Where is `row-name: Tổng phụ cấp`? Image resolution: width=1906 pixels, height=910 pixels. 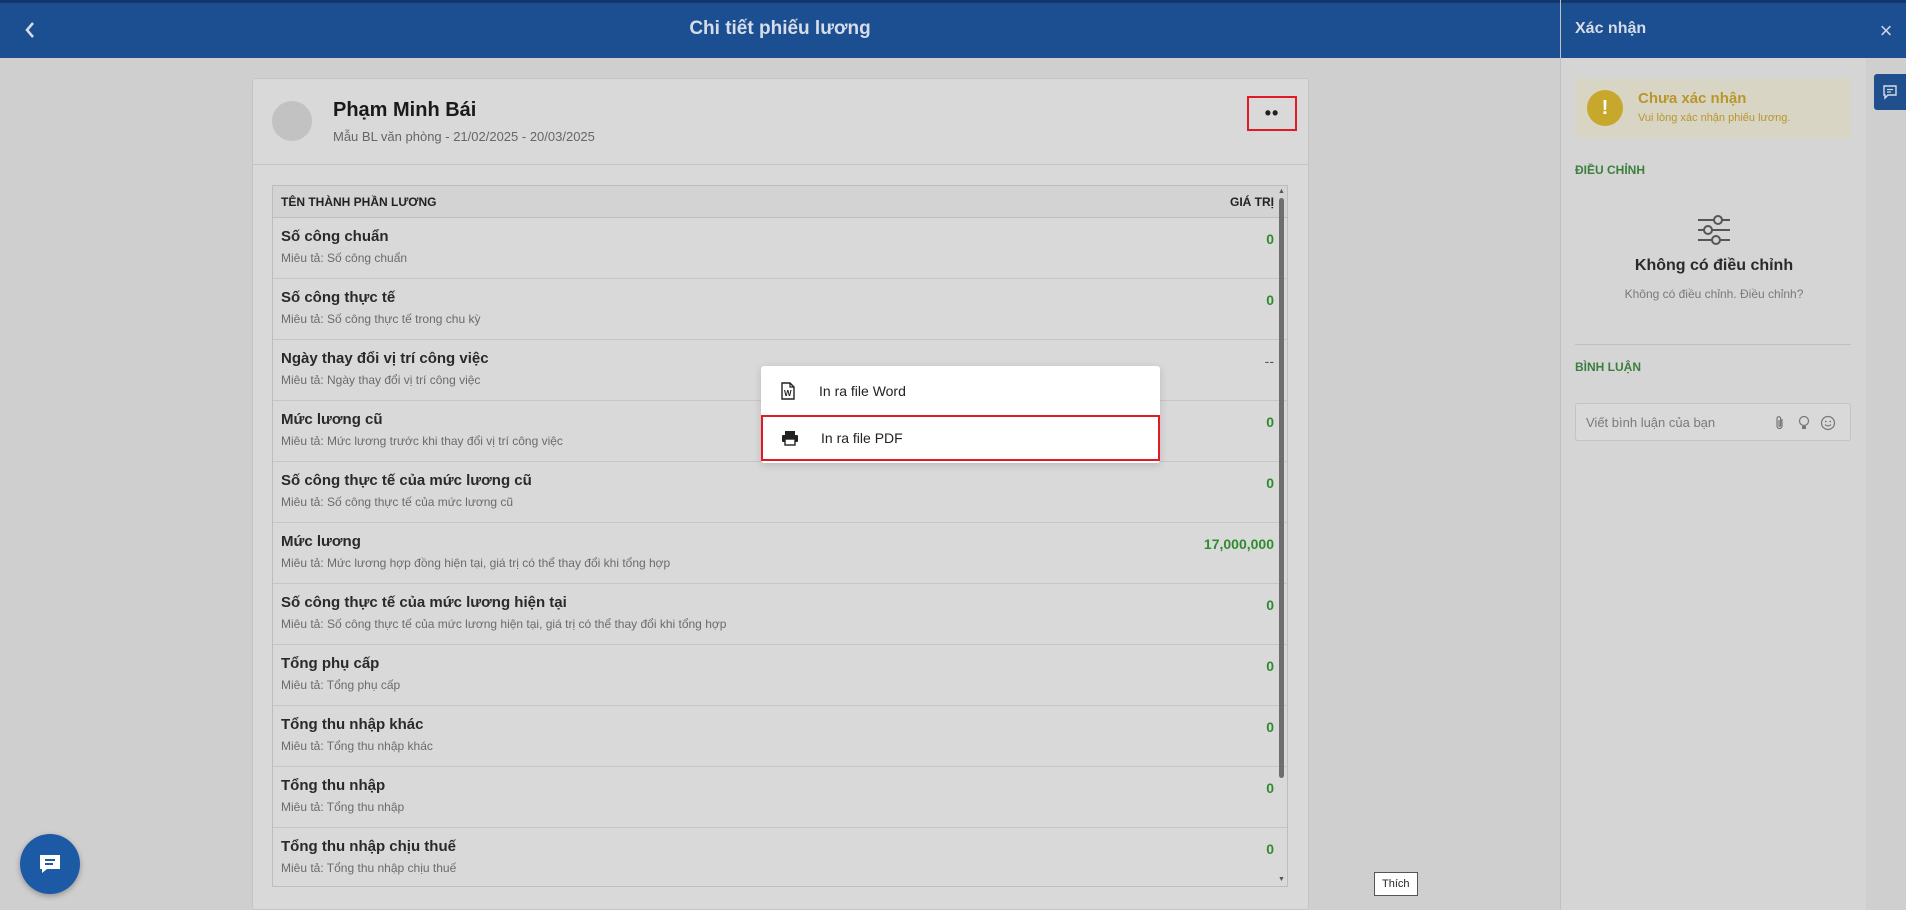 row-name: Tổng phụ cấp is located at coordinates (330, 663).